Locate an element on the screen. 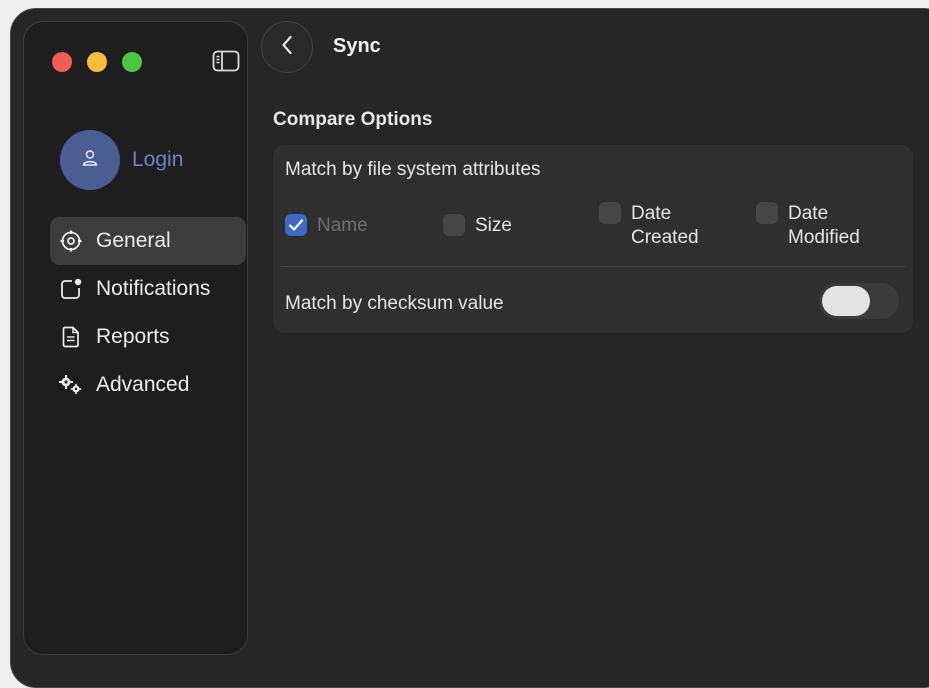 The height and width of the screenshot is (688, 929). name-checkbox-label: Name is located at coordinates (342, 225).